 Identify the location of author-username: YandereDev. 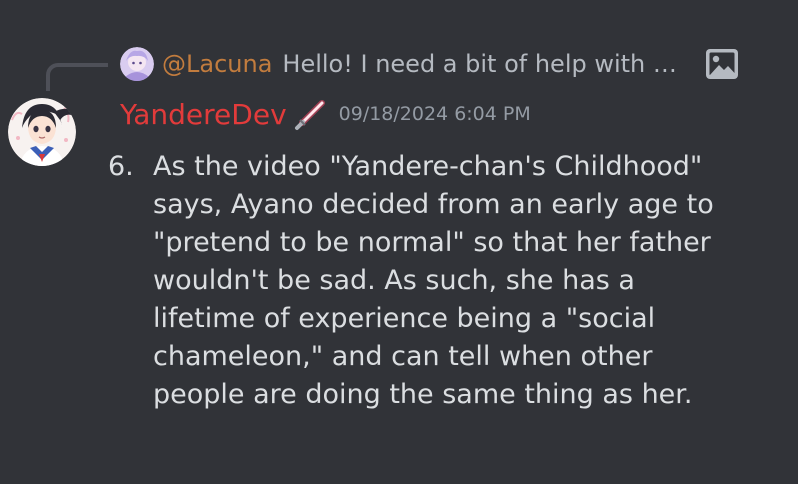
(203, 114).